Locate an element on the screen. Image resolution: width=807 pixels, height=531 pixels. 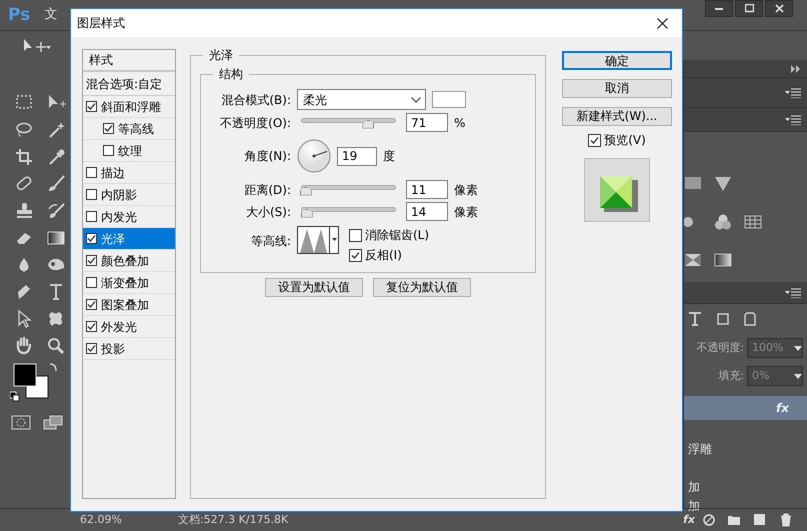
number-field: 71 is located at coordinates (427, 122).